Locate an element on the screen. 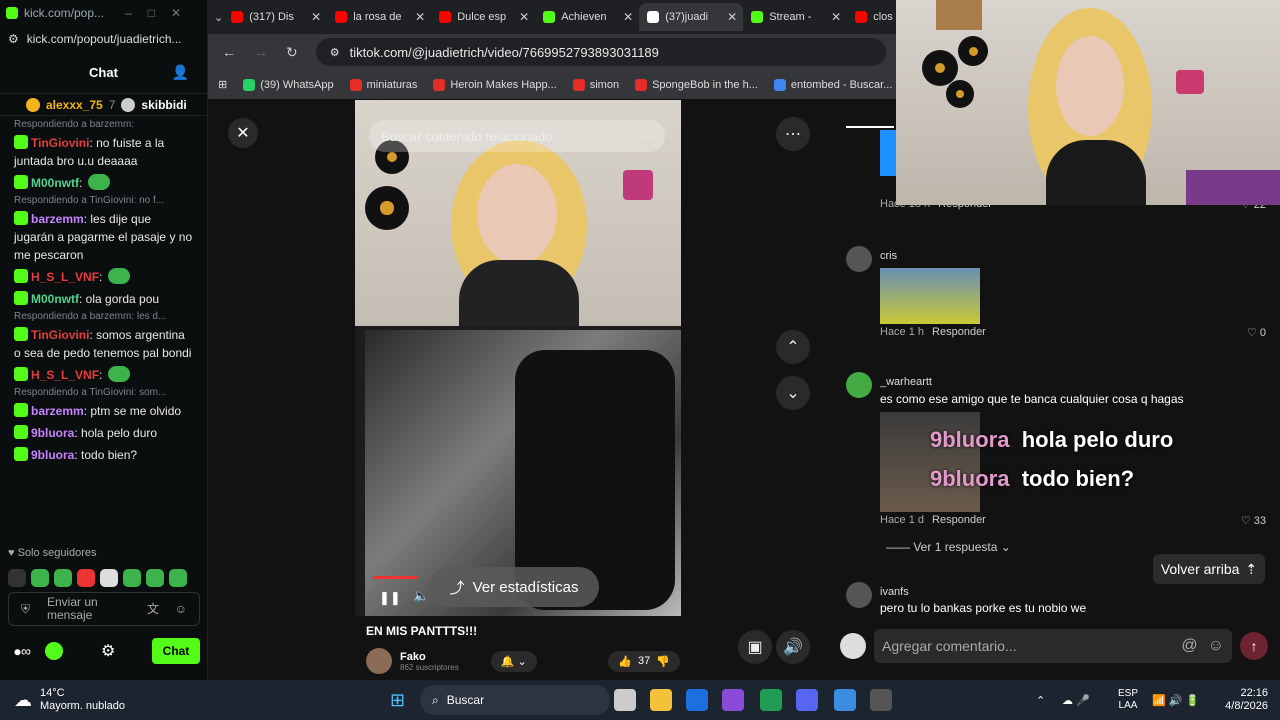  pinned-user-2: skibbidi is located at coordinates (163, 105).